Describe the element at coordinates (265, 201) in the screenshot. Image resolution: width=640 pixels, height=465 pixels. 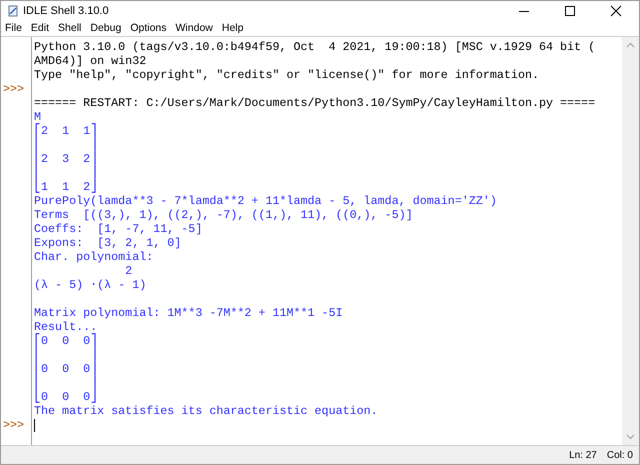
I see `output-text: PurePoly(lamda**3 - 7*lamda**2 + 11*lamda - 5, lamda, domain='ZZ')` at that location.